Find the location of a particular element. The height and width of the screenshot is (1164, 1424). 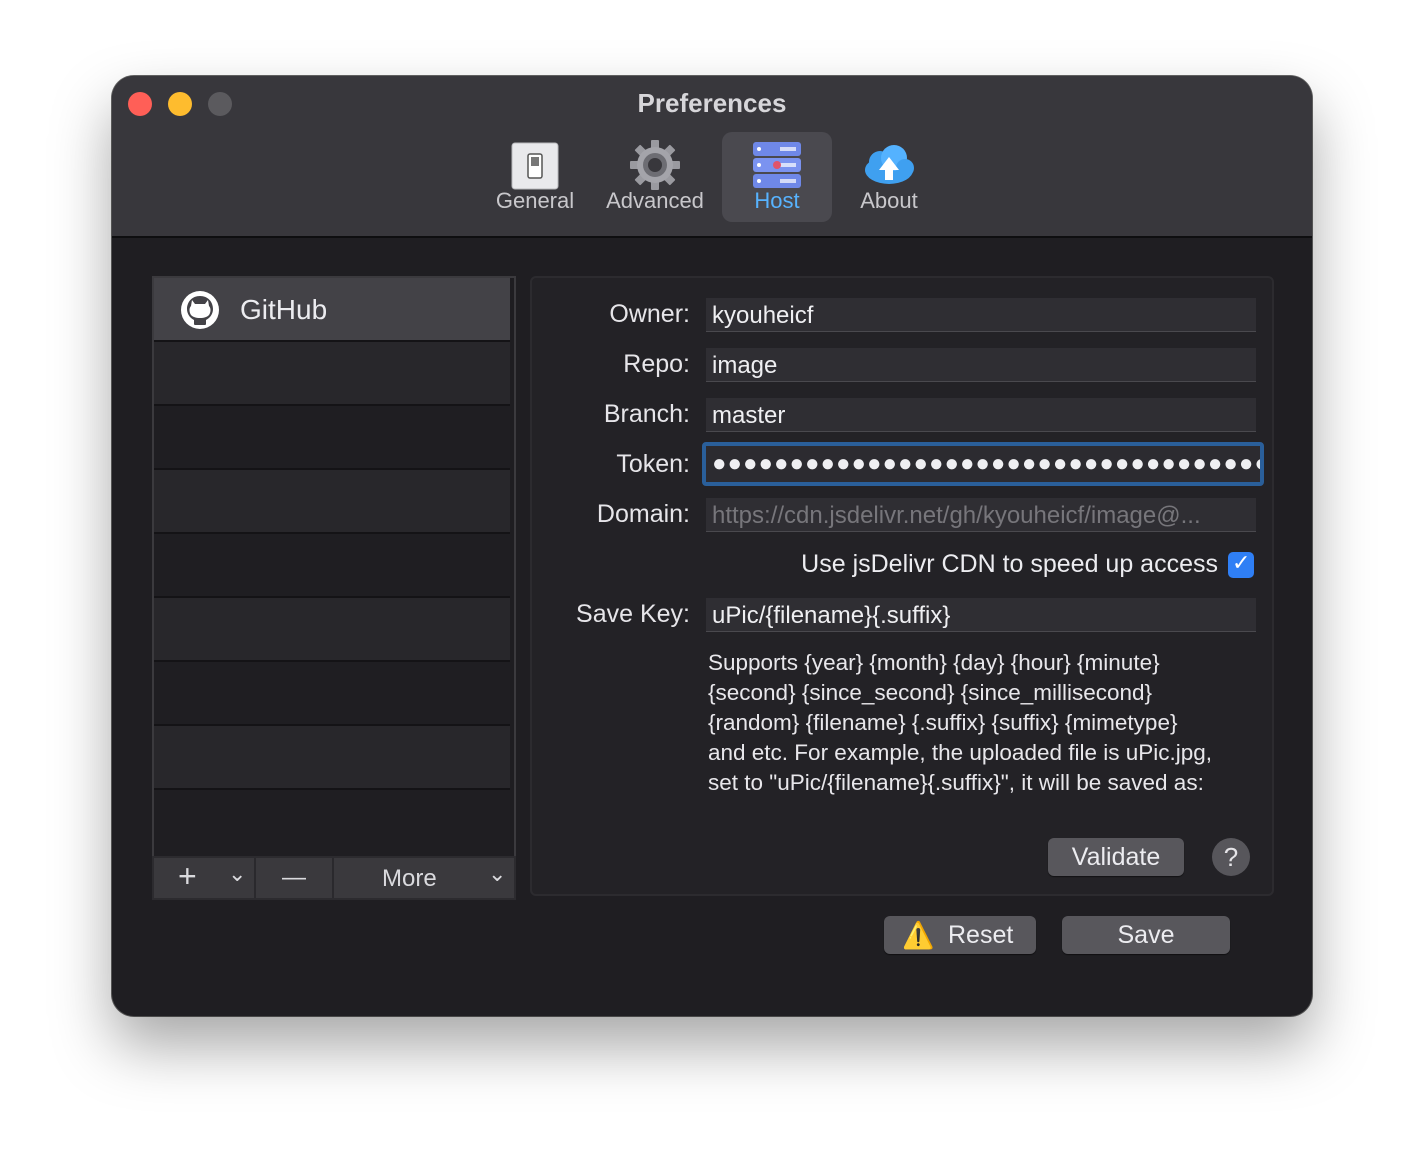

tab-advanced-label: Advanced is located at coordinates (655, 200).